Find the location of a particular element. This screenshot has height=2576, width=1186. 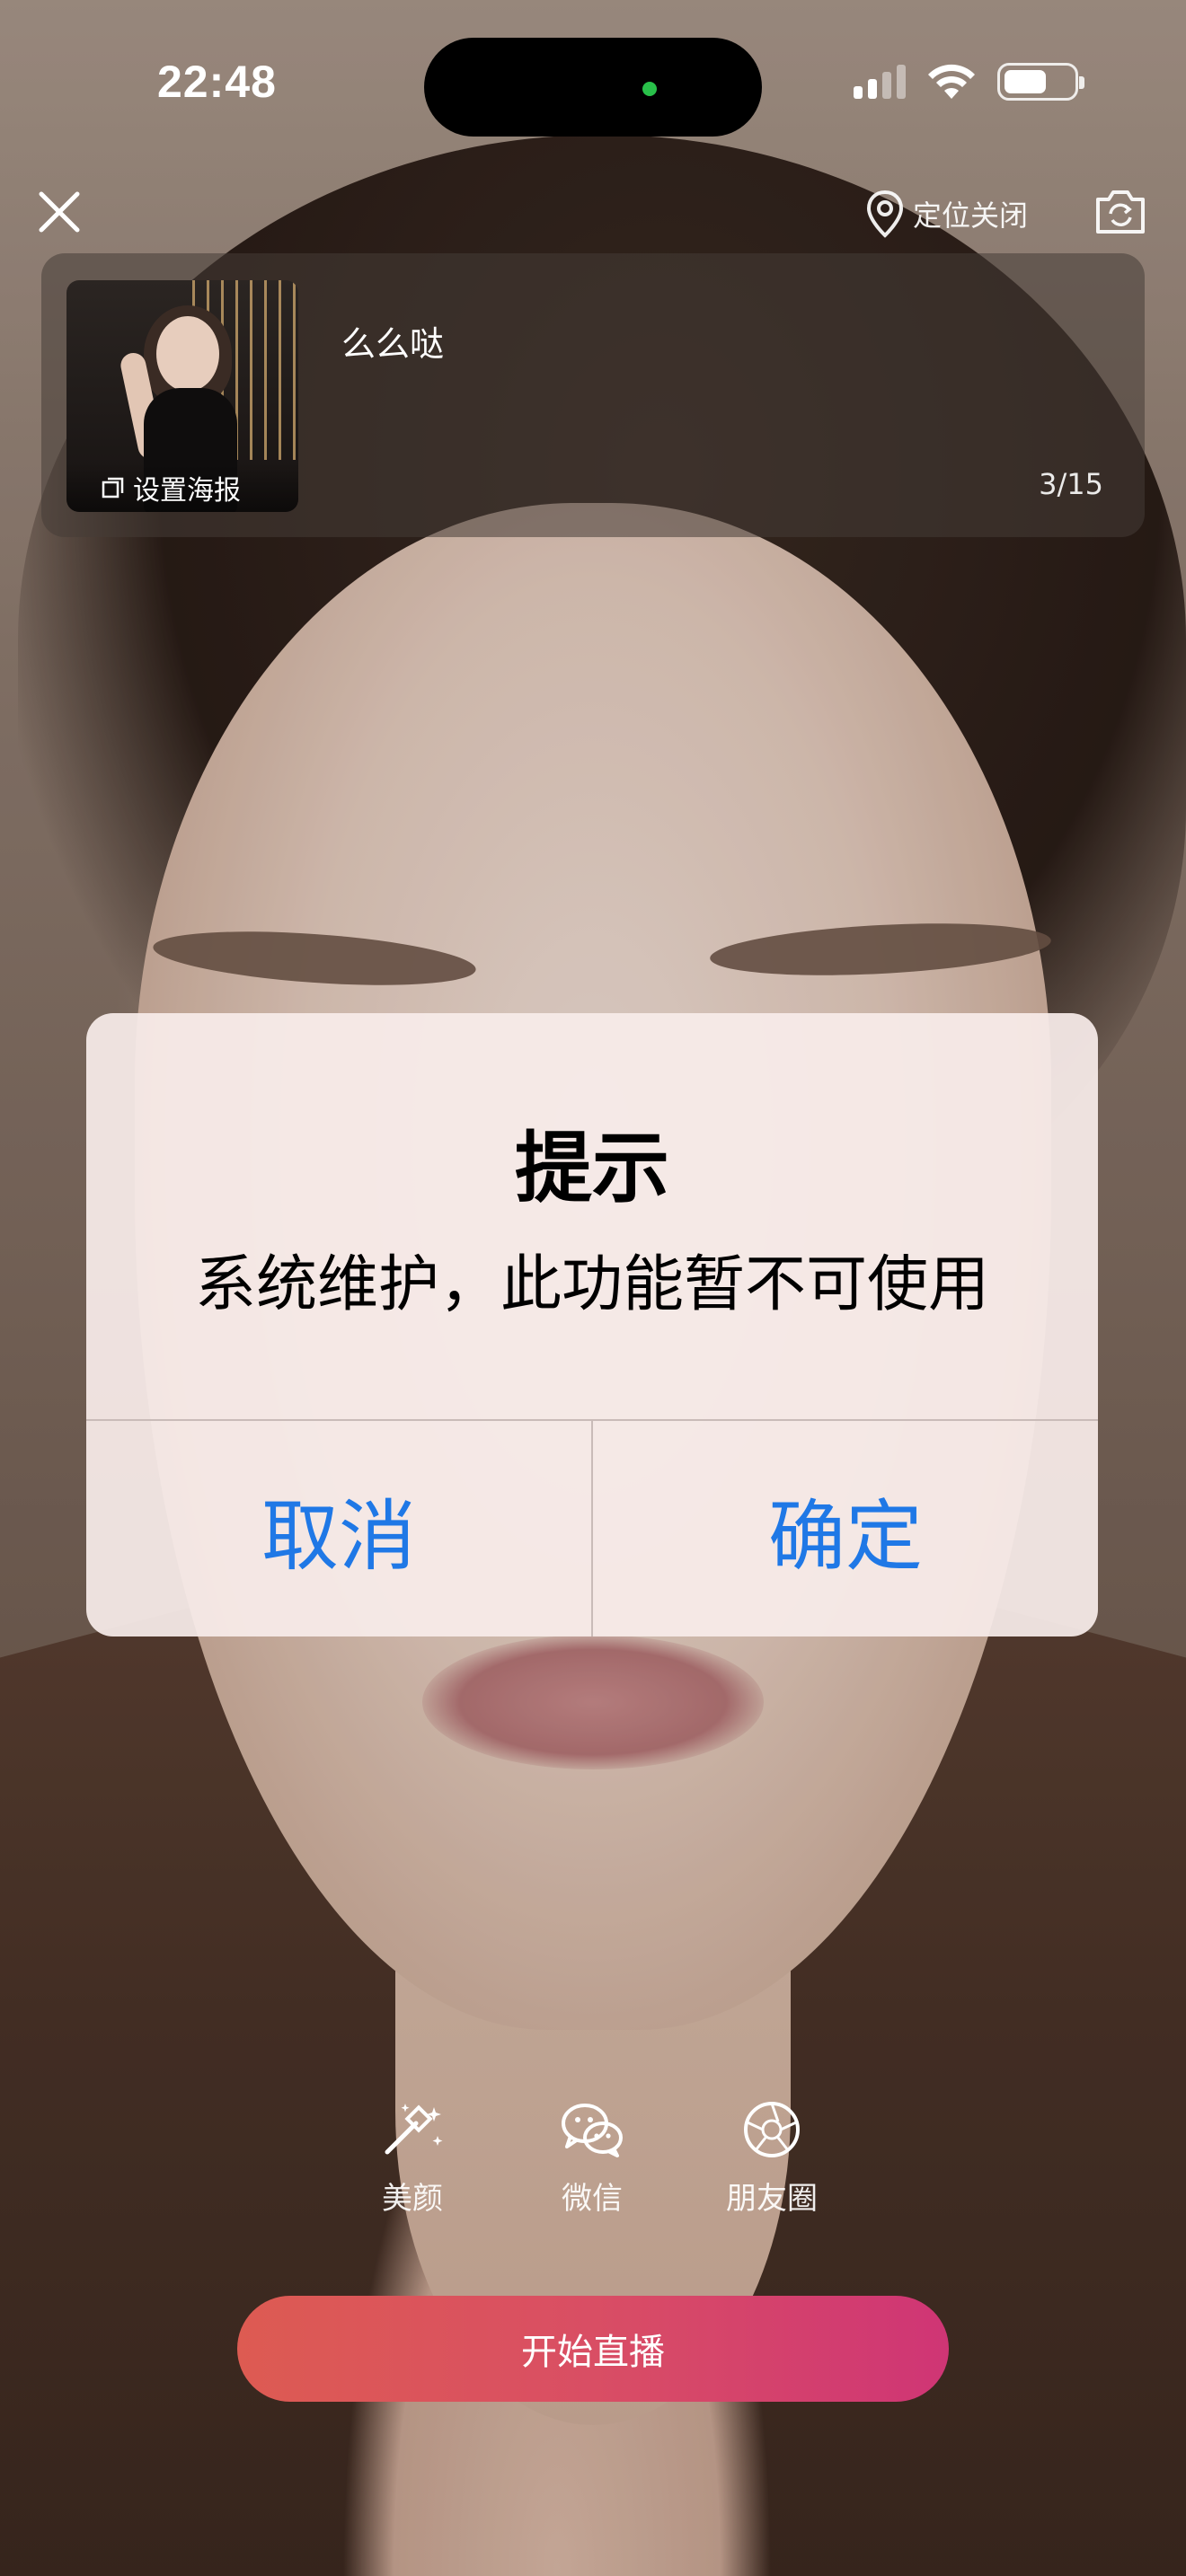

flip-camera-button is located at coordinates (1120, 212).